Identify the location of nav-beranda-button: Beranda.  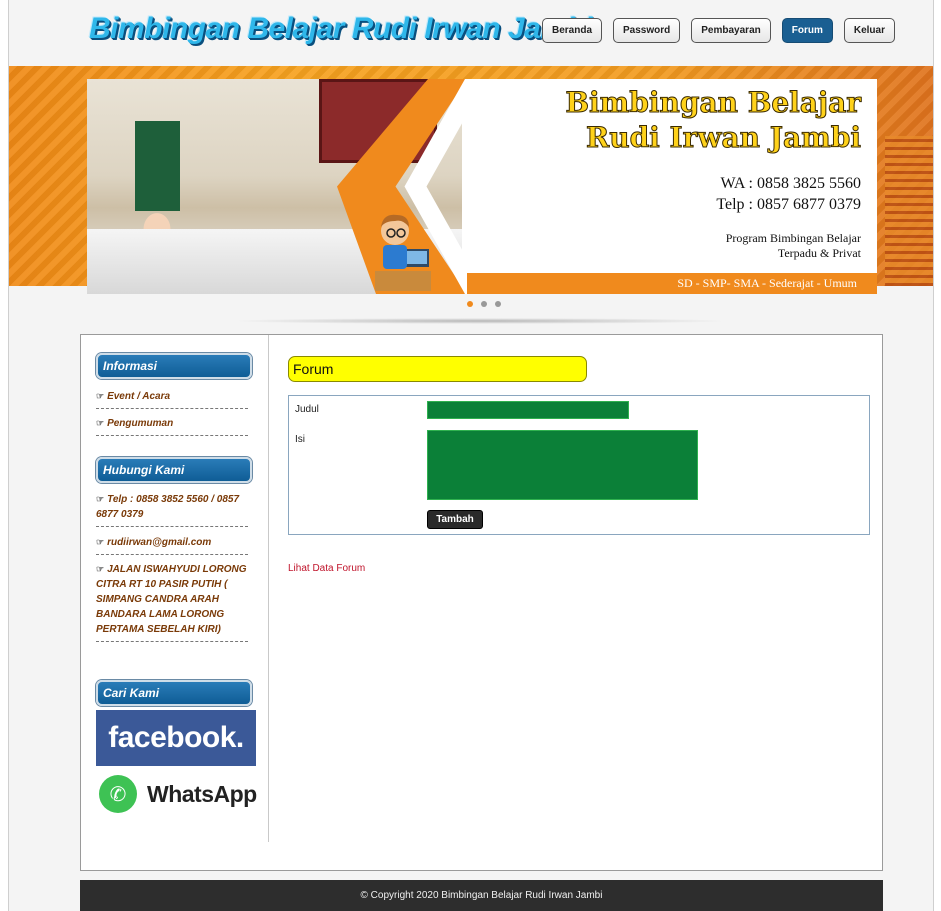
(572, 30).